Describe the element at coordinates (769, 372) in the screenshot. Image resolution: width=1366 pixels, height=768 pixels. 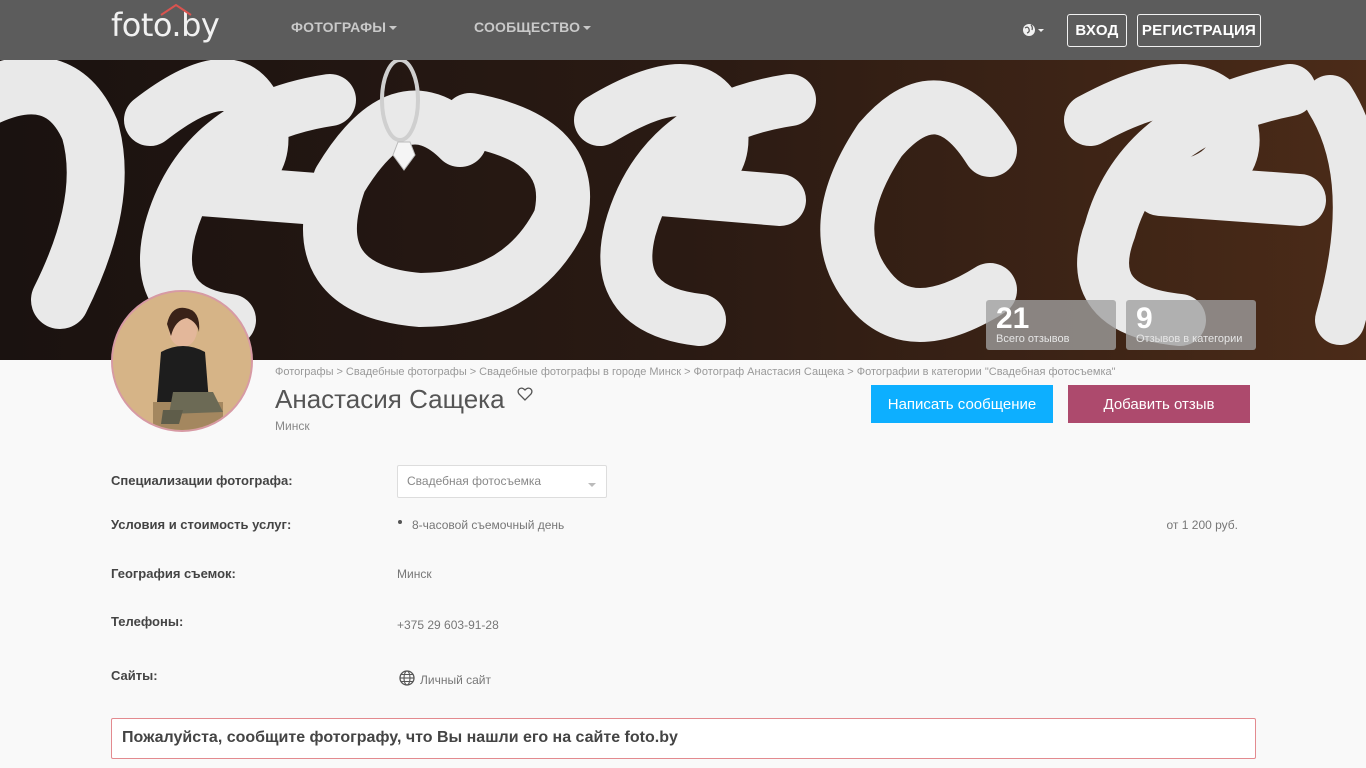
I see `breadcrumb-item-photographer: Фотограф Анастасия Сащека` at that location.